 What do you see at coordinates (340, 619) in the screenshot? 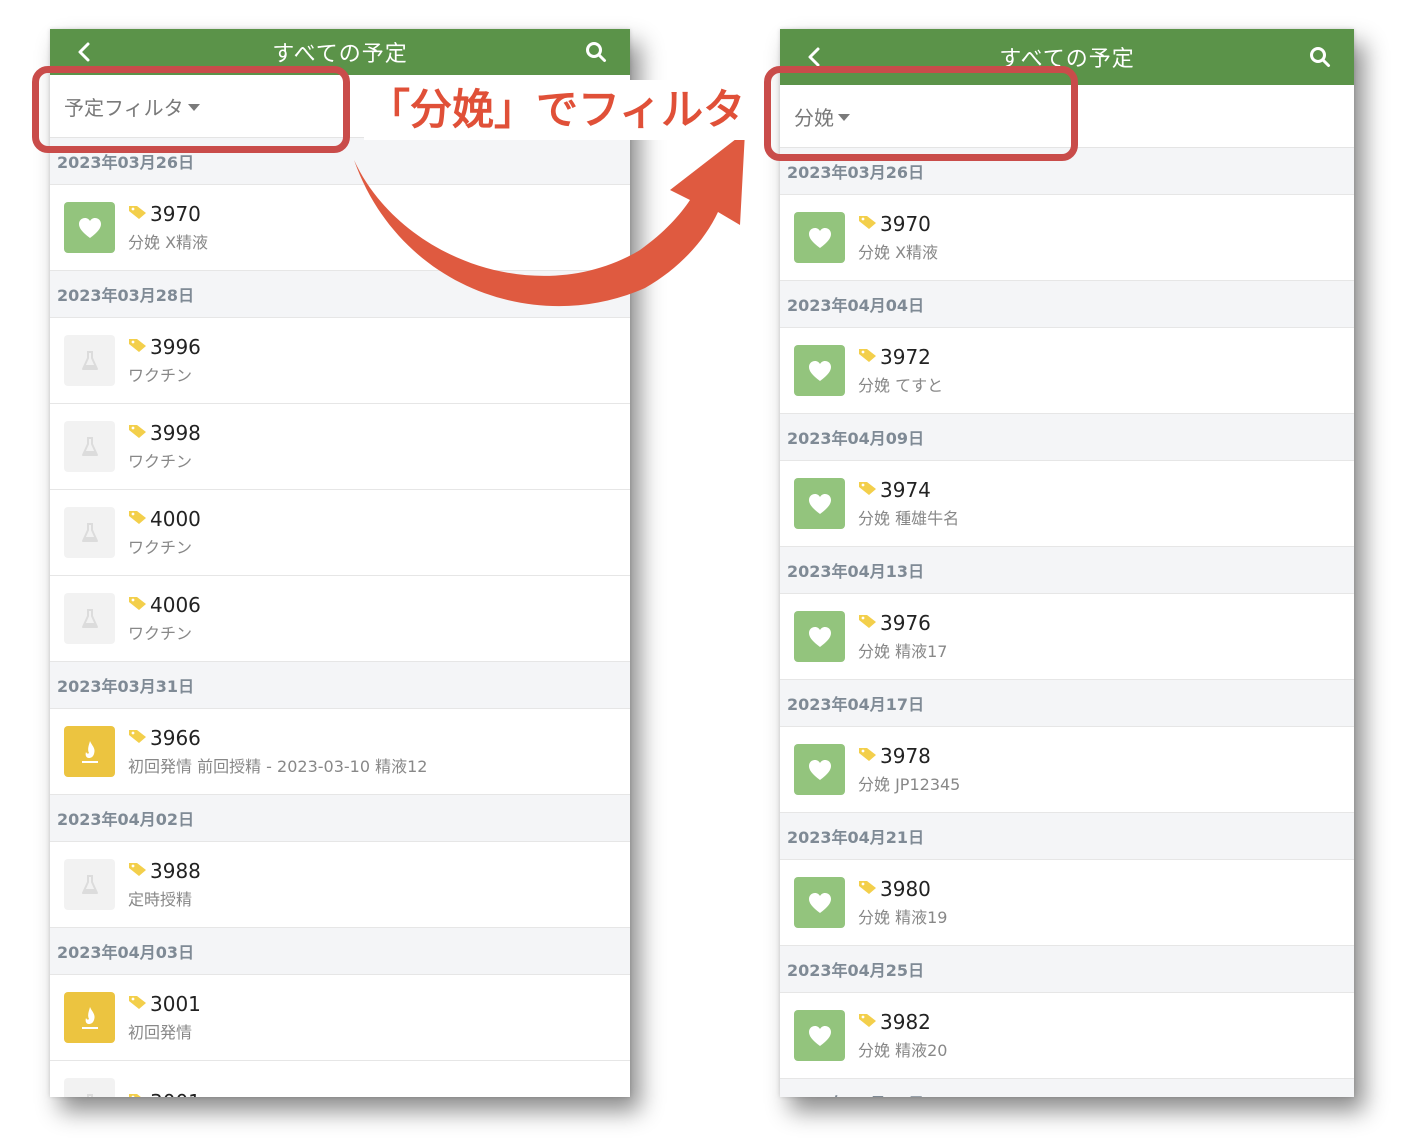
I see `event-list-item: 4006 ワクチン` at bounding box center [340, 619].